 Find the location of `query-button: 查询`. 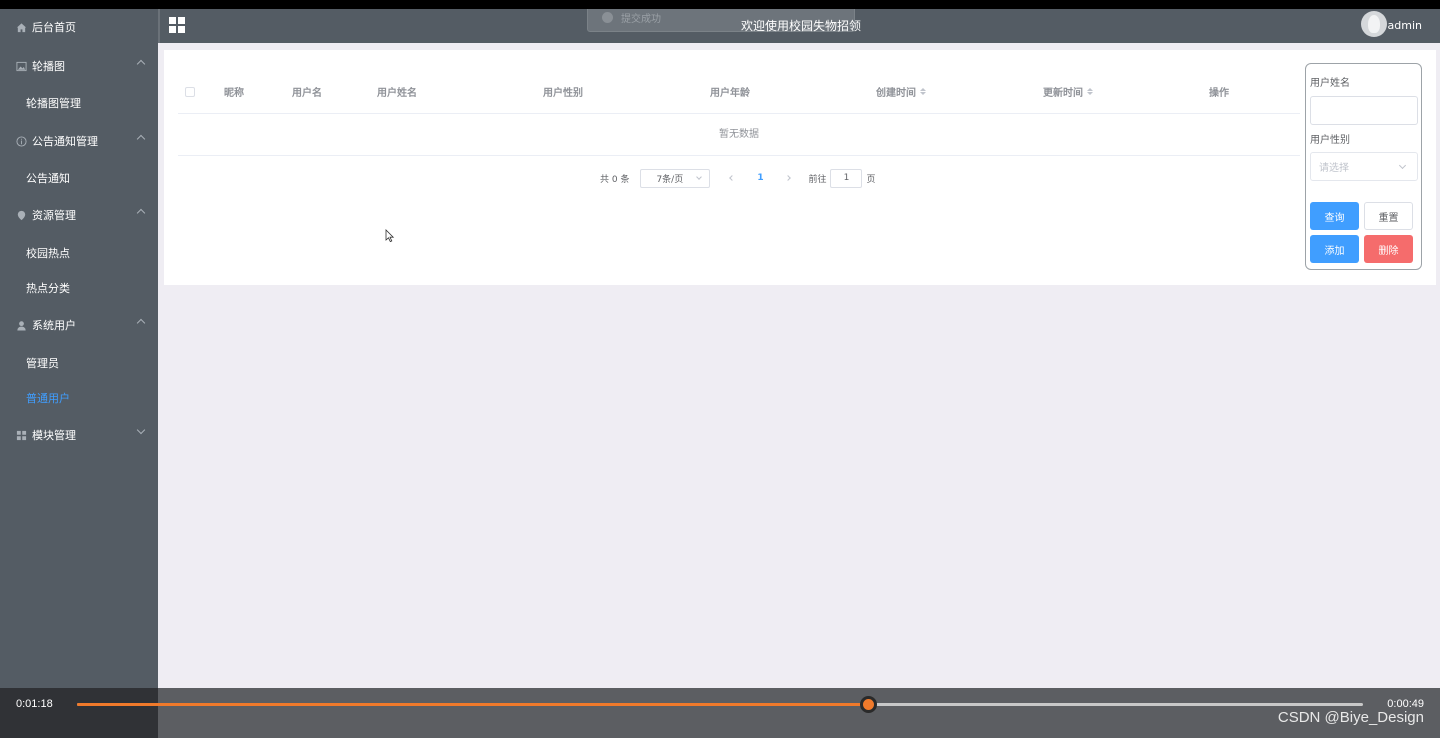

query-button: 查询 is located at coordinates (1334, 216).